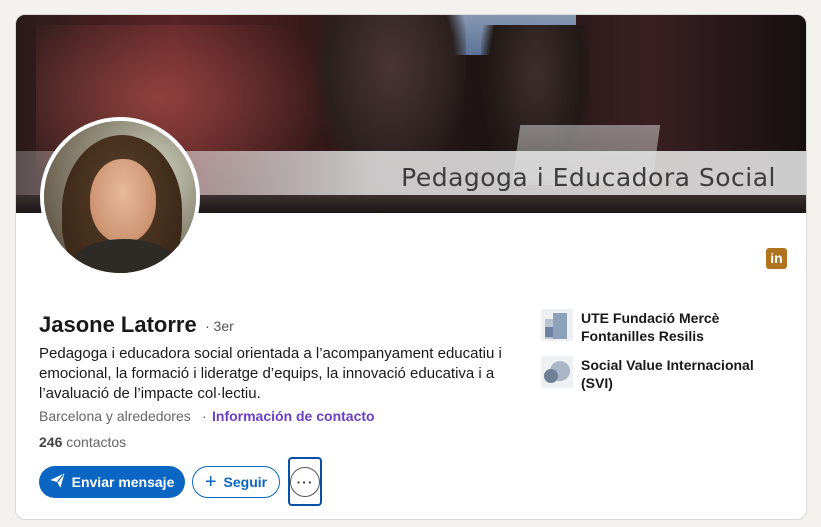 This screenshot has width=821, height=527. I want to click on organization-name: UTE Fundació Mercè Fontanilles Resilis, so click(650, 327).